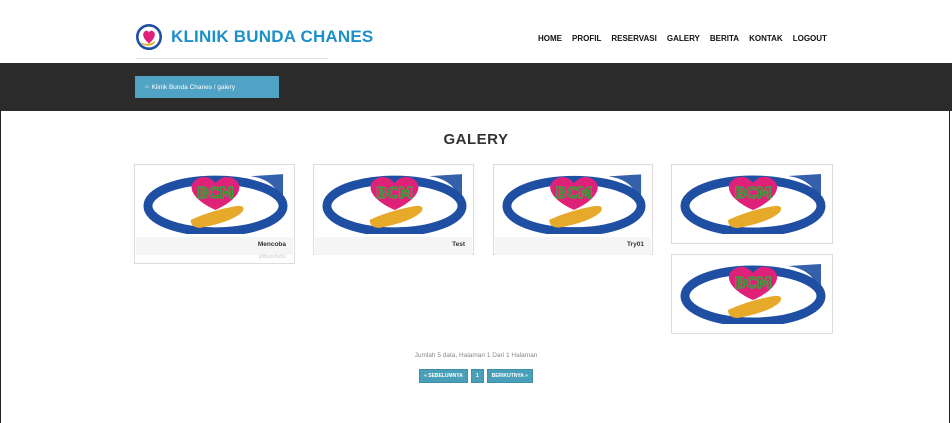 The height and width of the screenshot is (423, 952). I want to click on gallery-subcaption: jdlhupuhuhu, so click(272, 257).